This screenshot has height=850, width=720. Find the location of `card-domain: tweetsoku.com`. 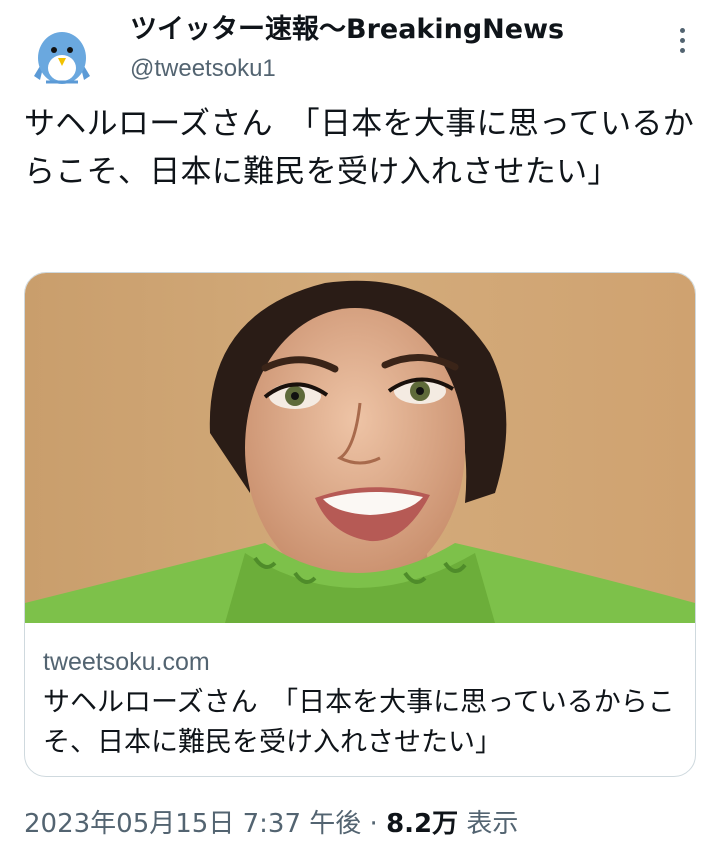

card-domain: tweetsoku.com is located at coordinates (363, 662).